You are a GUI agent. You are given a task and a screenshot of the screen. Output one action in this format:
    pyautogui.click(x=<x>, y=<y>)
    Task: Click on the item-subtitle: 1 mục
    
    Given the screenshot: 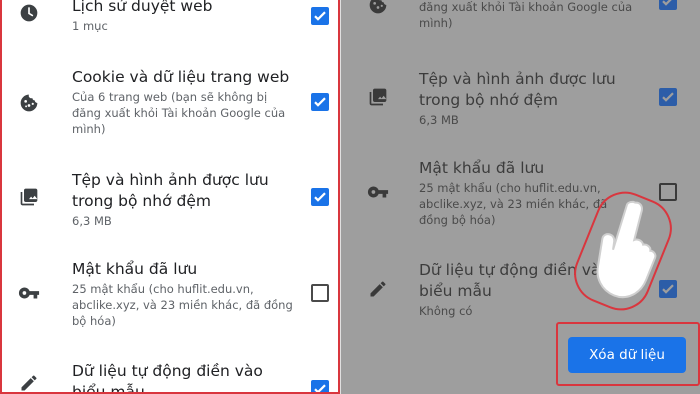 What is the action you would take?
    pyautogui.click(x=90, y=26)
    